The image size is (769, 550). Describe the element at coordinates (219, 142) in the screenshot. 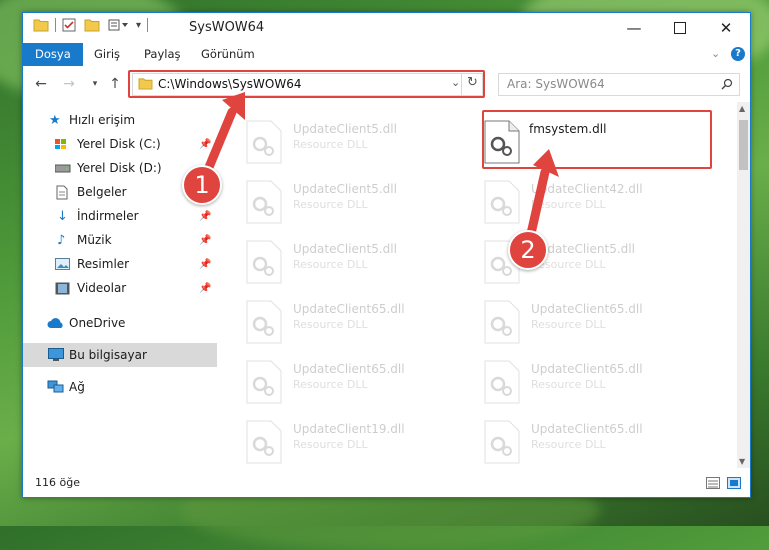

I see `arrow-to-address-bar` at that location.